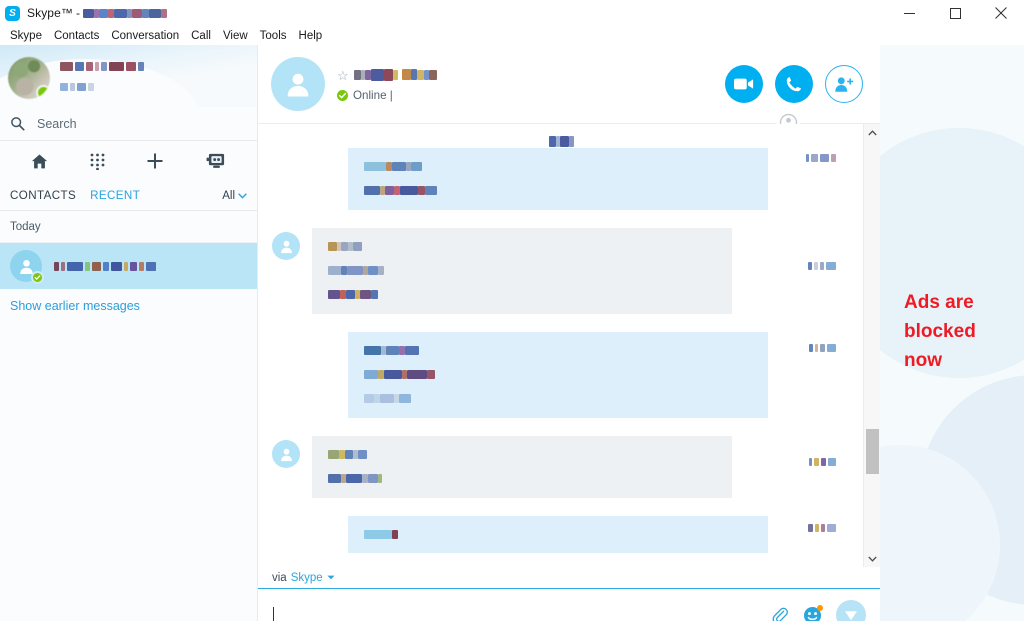  Describe the element at coordinates (279, 577) in the screenshot. I see `via-prefix-label: via` at that location.